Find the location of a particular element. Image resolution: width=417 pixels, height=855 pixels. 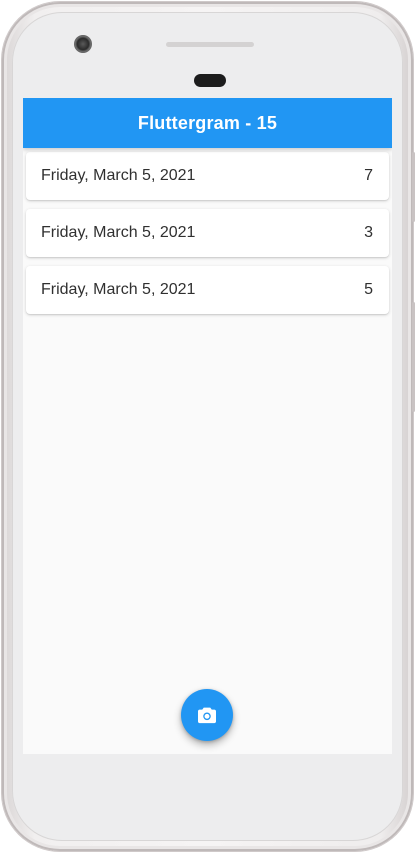

power-button is located at coordinates (413, 357).